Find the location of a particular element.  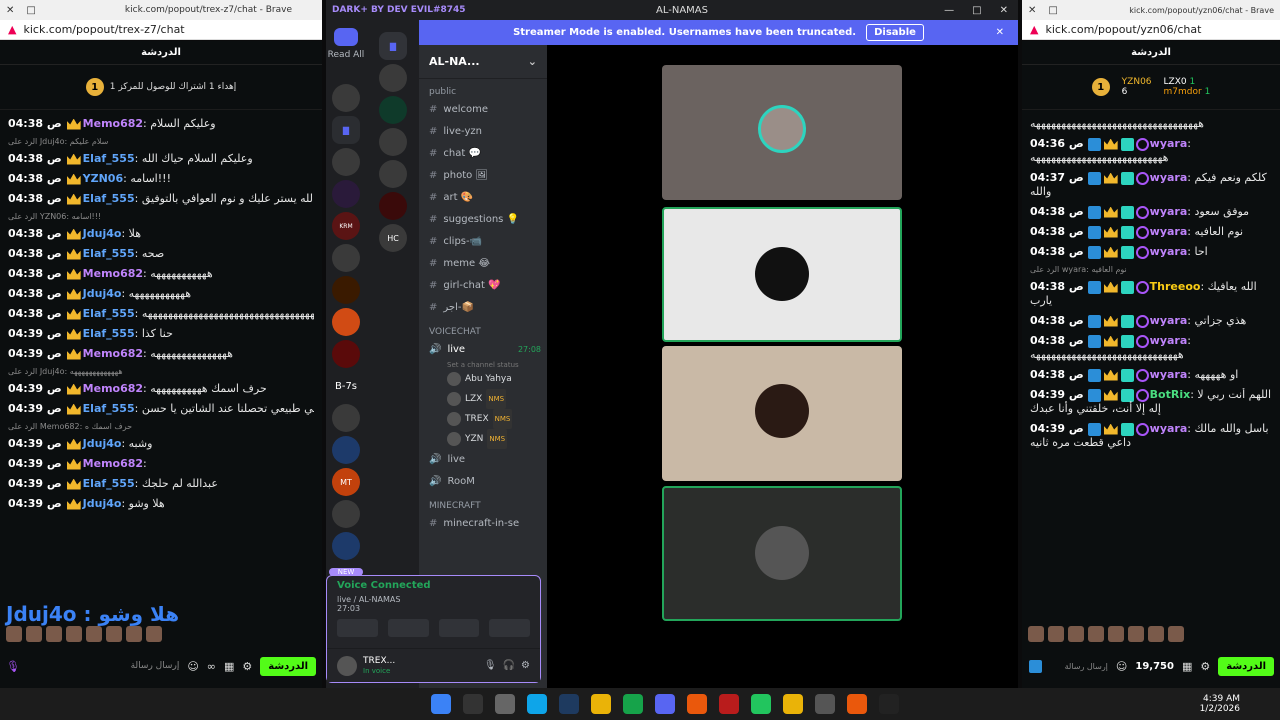

chat-message: 04:38 ص YZN06: اسامه!!! is located at coordinates (161, 179).